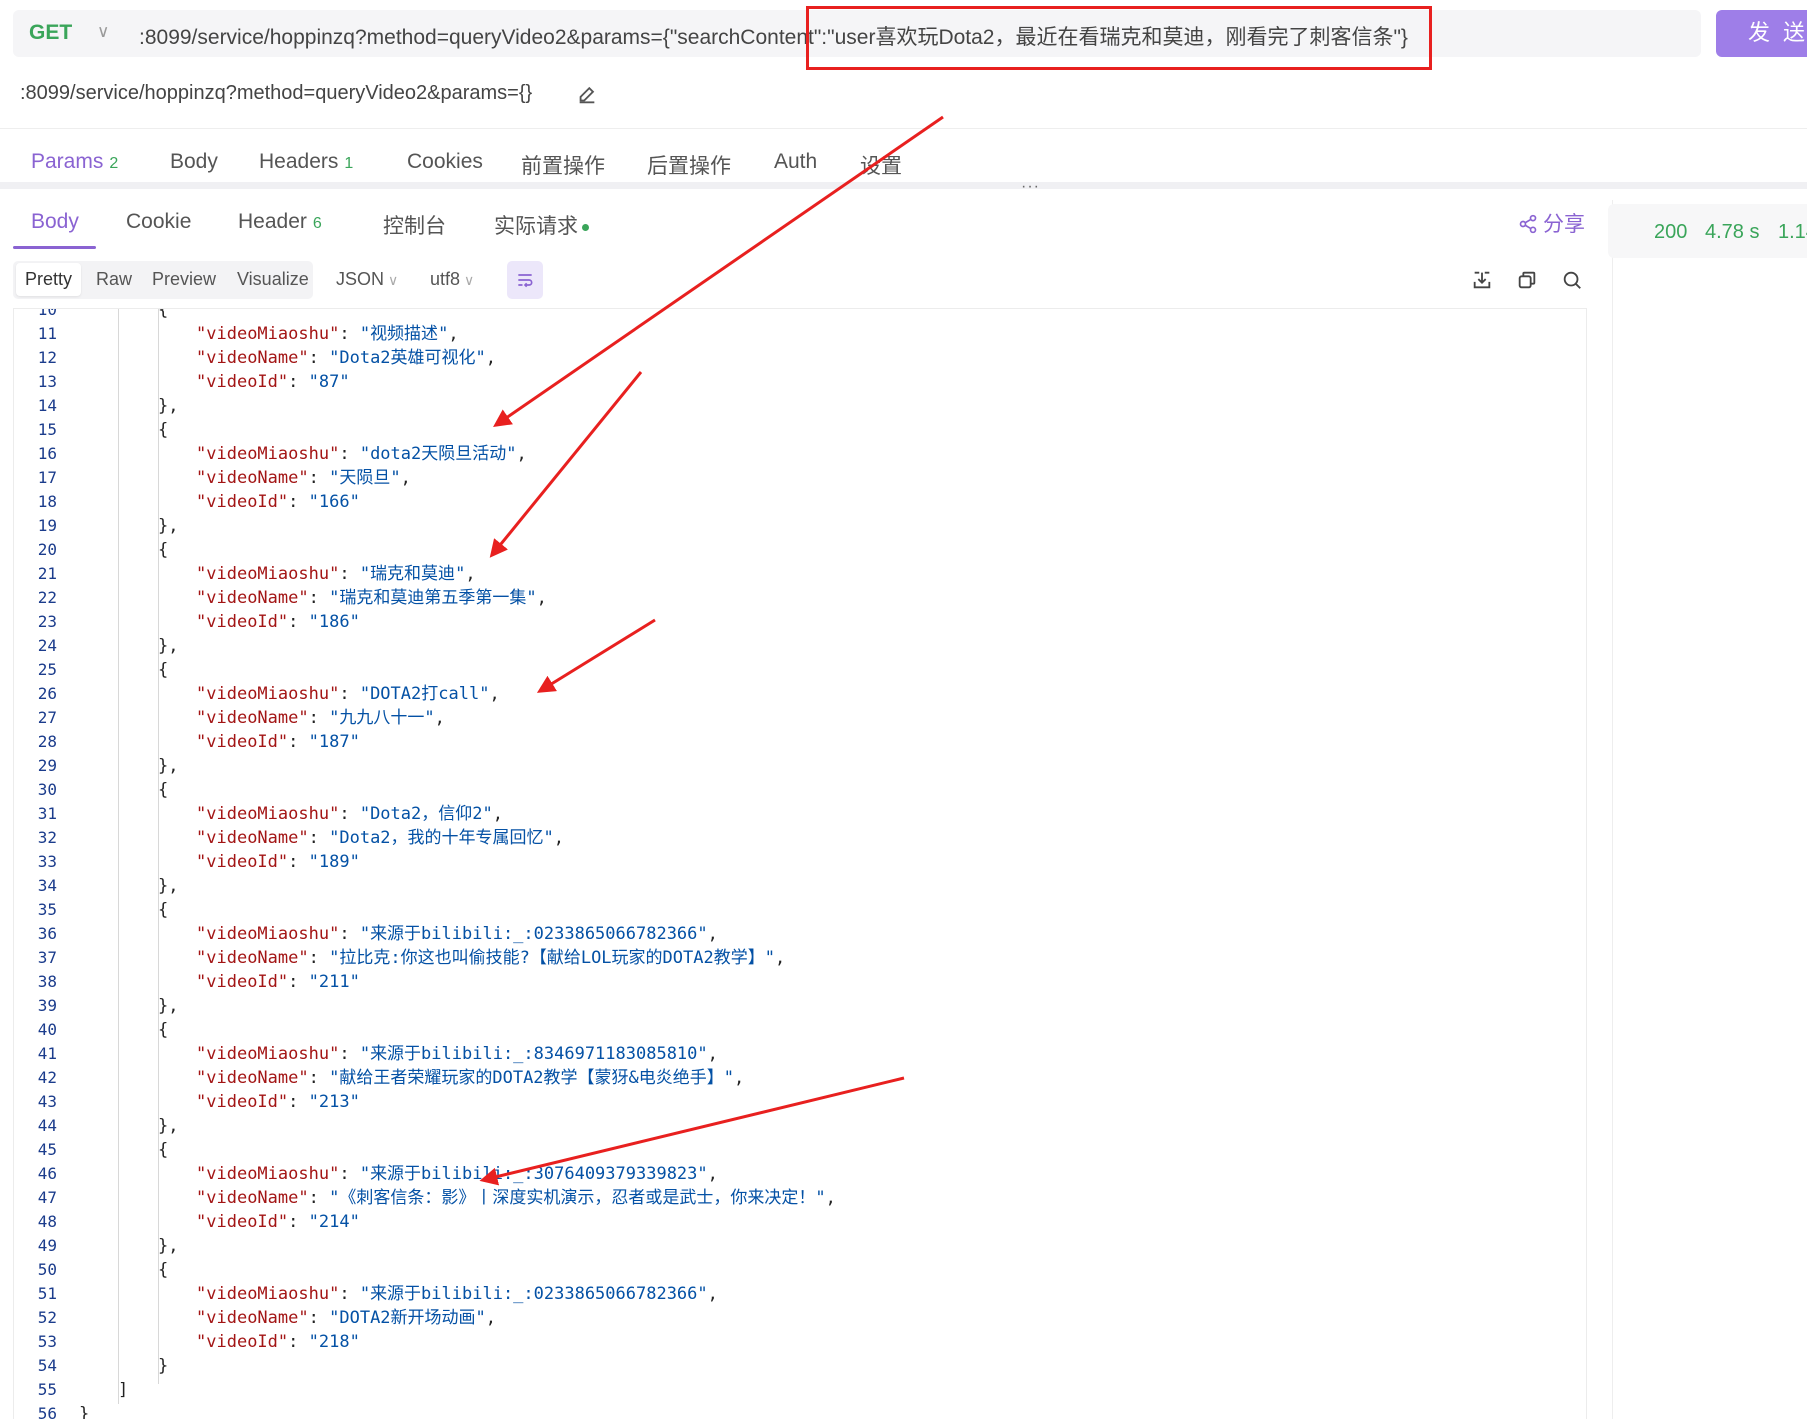  Describe the element at coordinates (799, 646) in the screenshot. I see `code-line: 24},` at that location.